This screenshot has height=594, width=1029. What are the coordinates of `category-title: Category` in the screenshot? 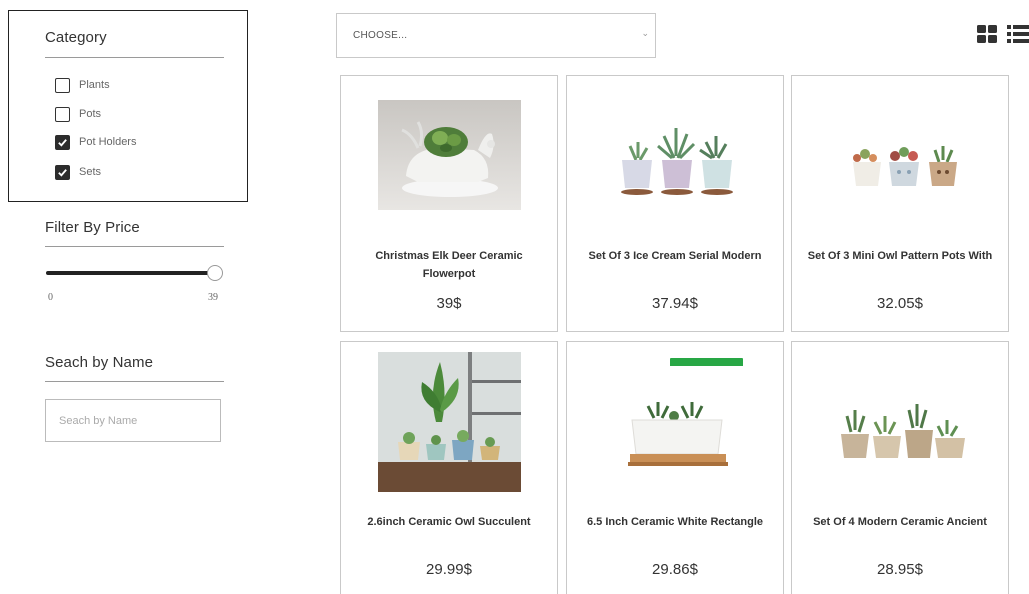 It's located at (76, 37).